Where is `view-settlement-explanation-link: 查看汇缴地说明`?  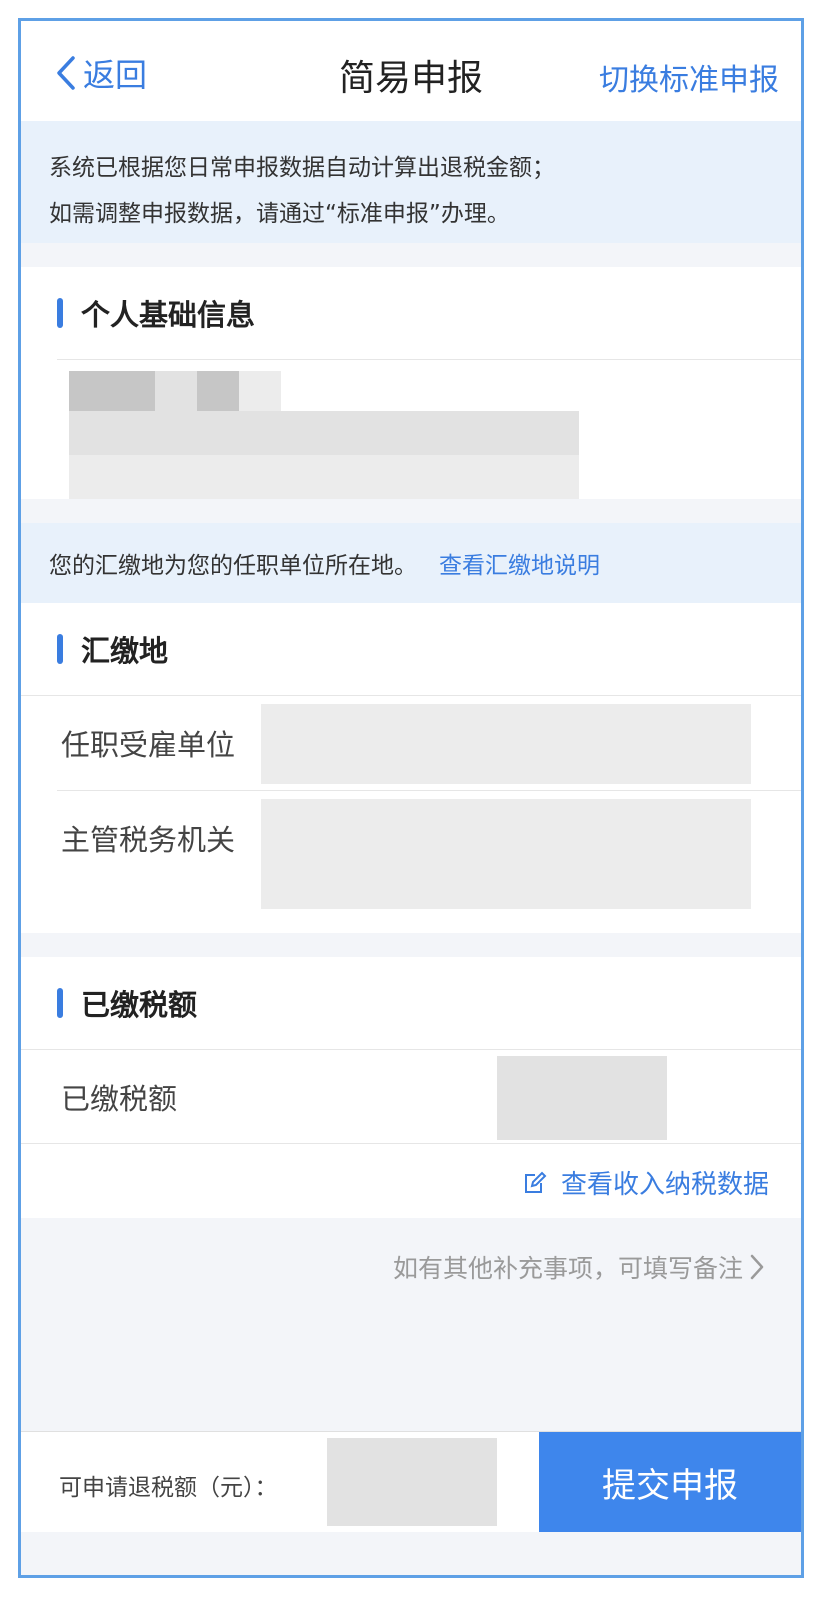
view-settlement-explanation-link: 查看汇缴地说明 is located at coordinates (519, 563).